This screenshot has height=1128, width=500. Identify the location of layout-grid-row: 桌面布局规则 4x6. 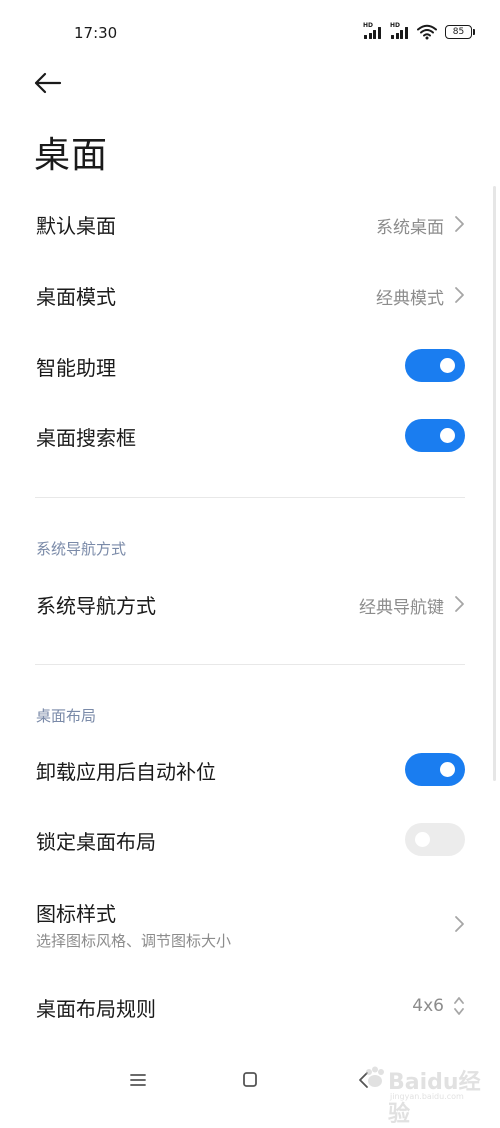
(250, 1007).